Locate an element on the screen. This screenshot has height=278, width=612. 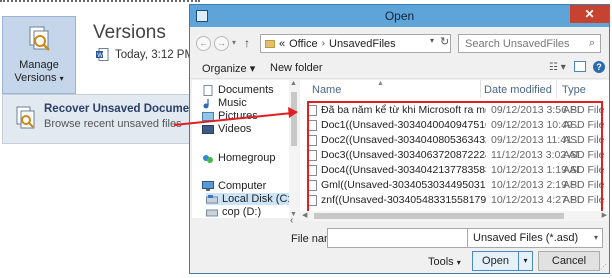
nav-item-videos: Videos is located at coordinates (226, 129).